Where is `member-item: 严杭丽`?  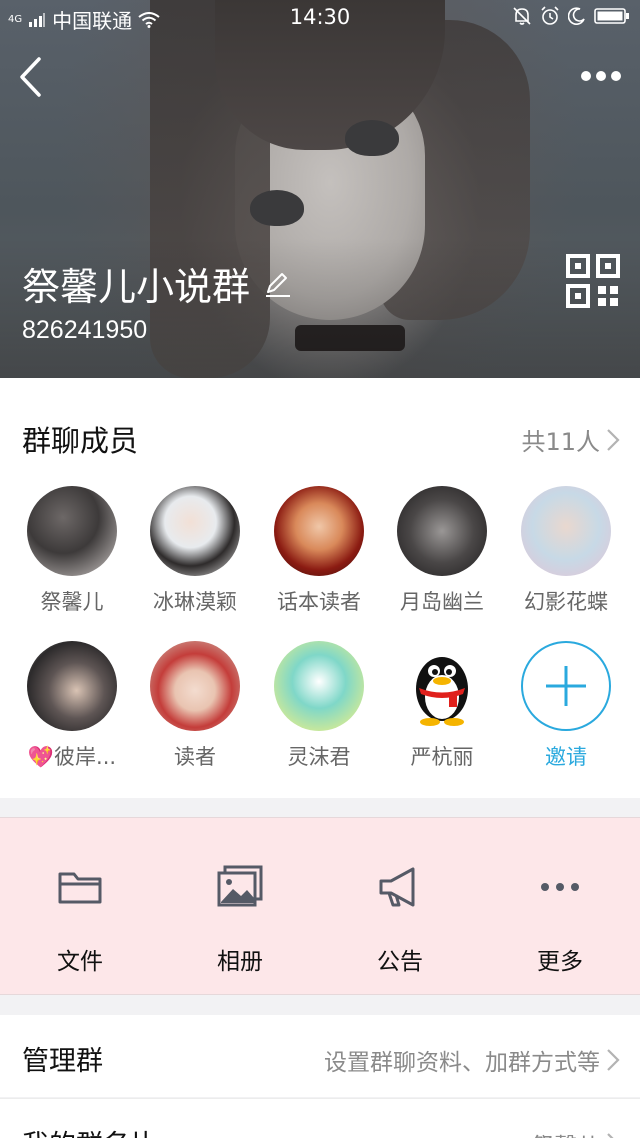
member-item: 严杭丽 is located at coordinates (442, 706).